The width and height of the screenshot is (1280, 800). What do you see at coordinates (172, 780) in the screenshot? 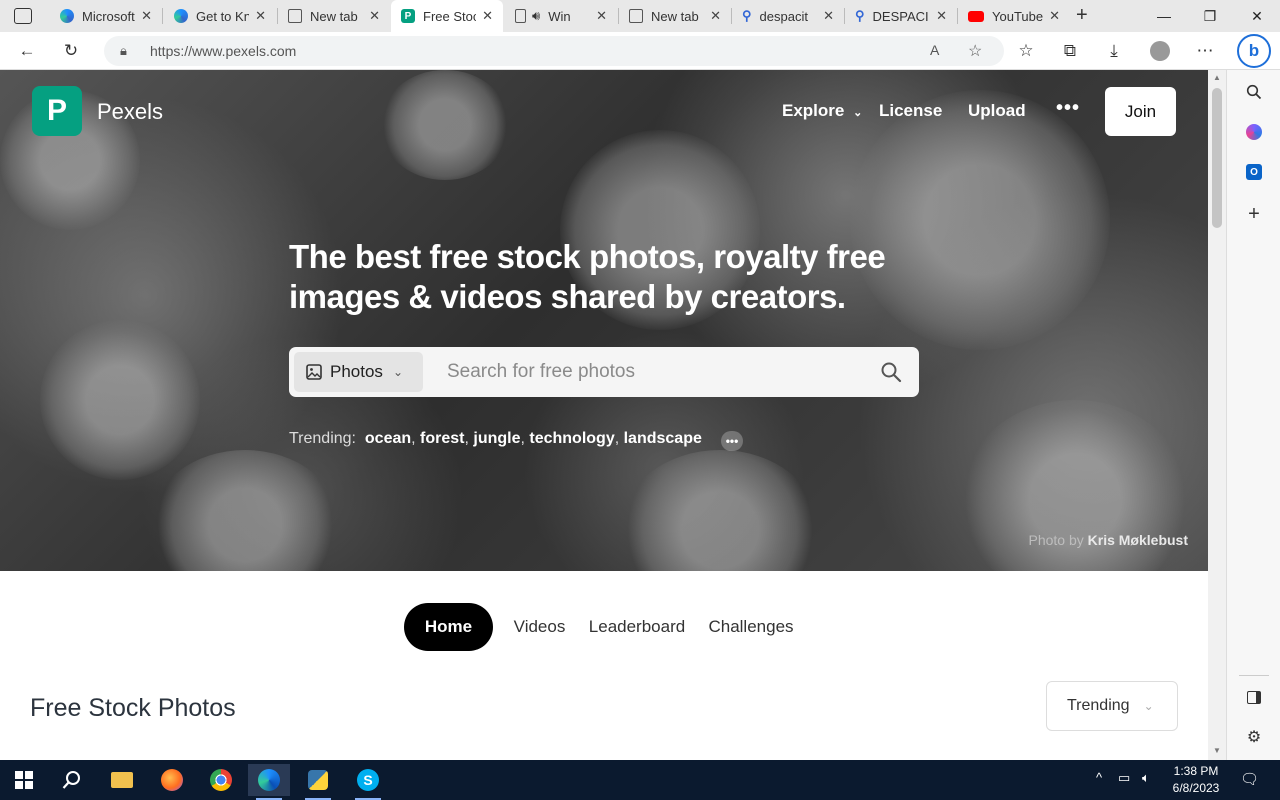
I see `firefox-icon` at bounding box center [172, 780].